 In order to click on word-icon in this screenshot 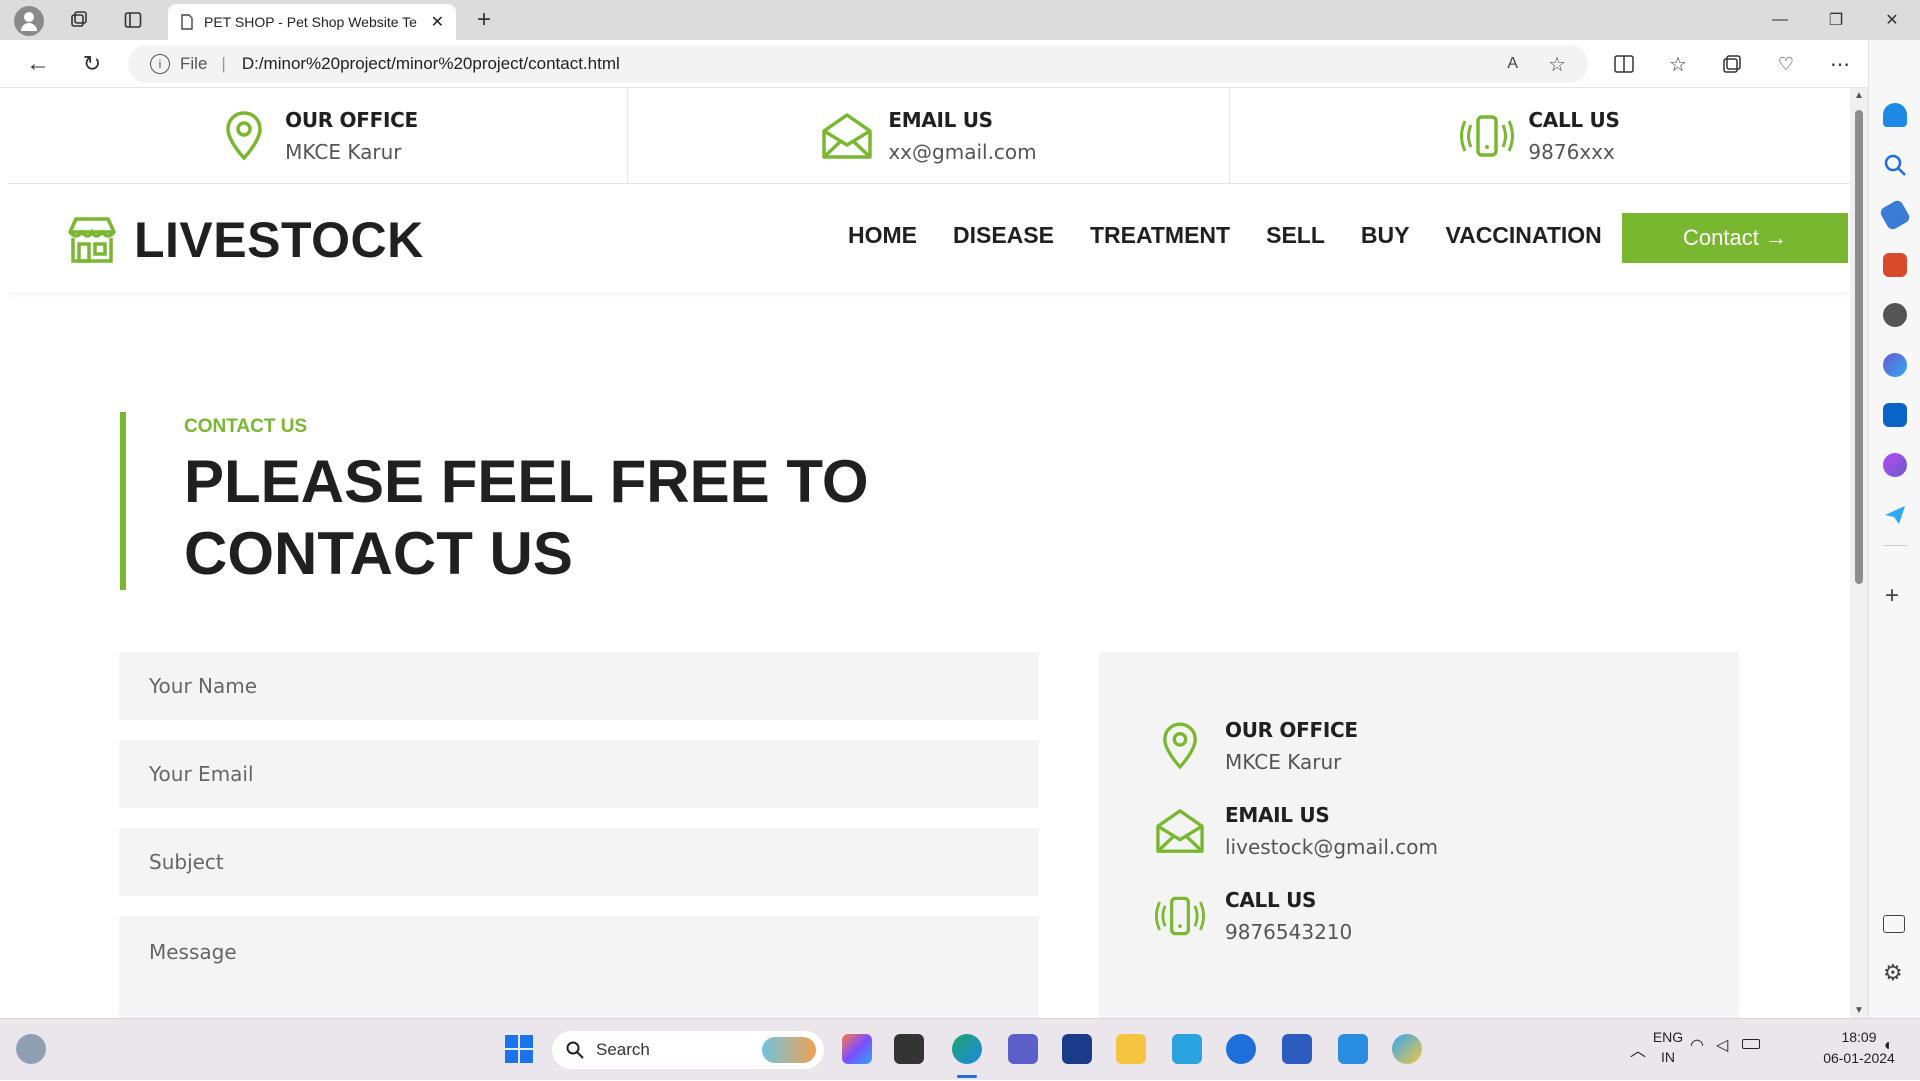, I will do `click(1297, 1049)`.